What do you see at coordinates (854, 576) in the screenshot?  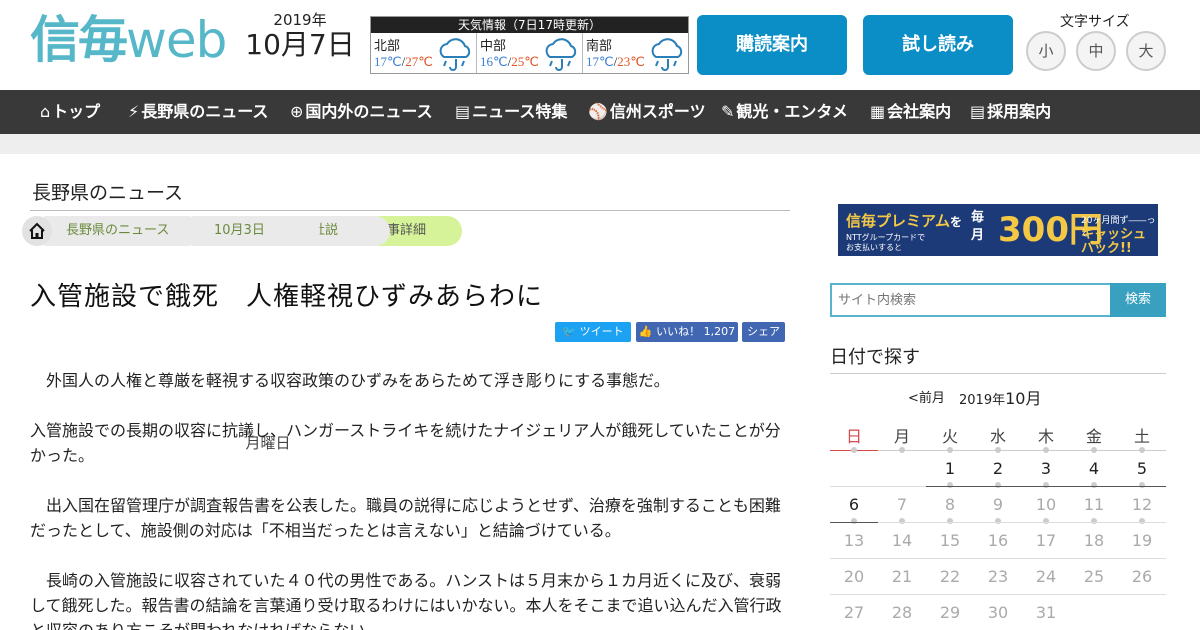 I see `calendar-day: 20` at bounding box center [854, 576].